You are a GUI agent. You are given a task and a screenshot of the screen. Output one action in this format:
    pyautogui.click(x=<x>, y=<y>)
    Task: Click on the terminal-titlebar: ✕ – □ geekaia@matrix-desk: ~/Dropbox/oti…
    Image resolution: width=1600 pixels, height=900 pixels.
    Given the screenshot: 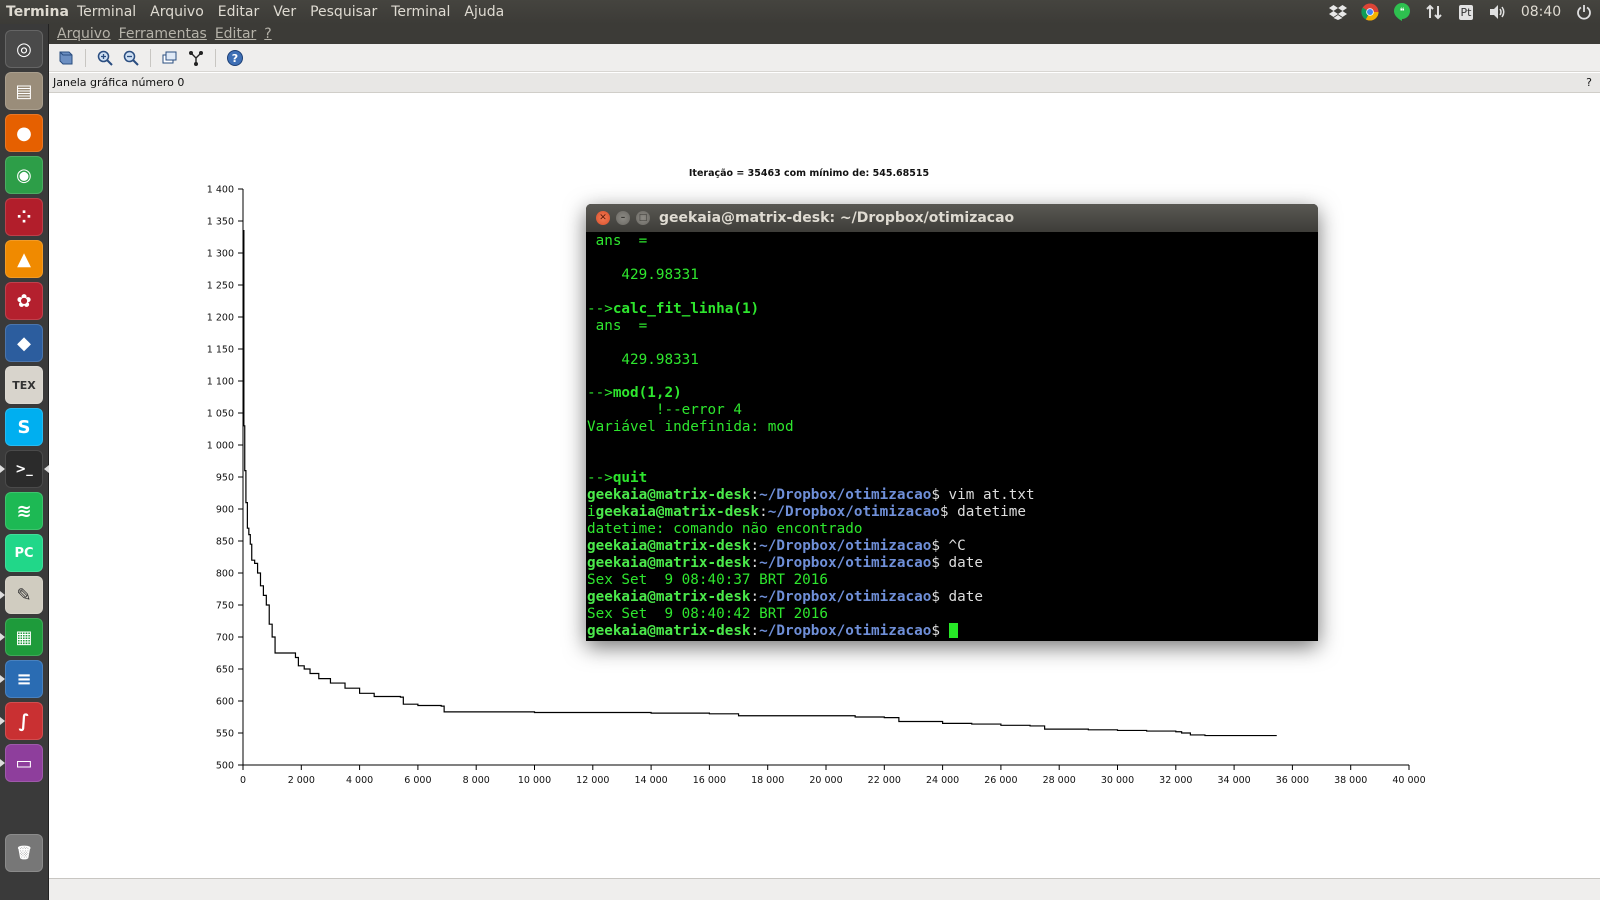 What is the action you would take?
    pyautogui.click(x=952, y=218)
    